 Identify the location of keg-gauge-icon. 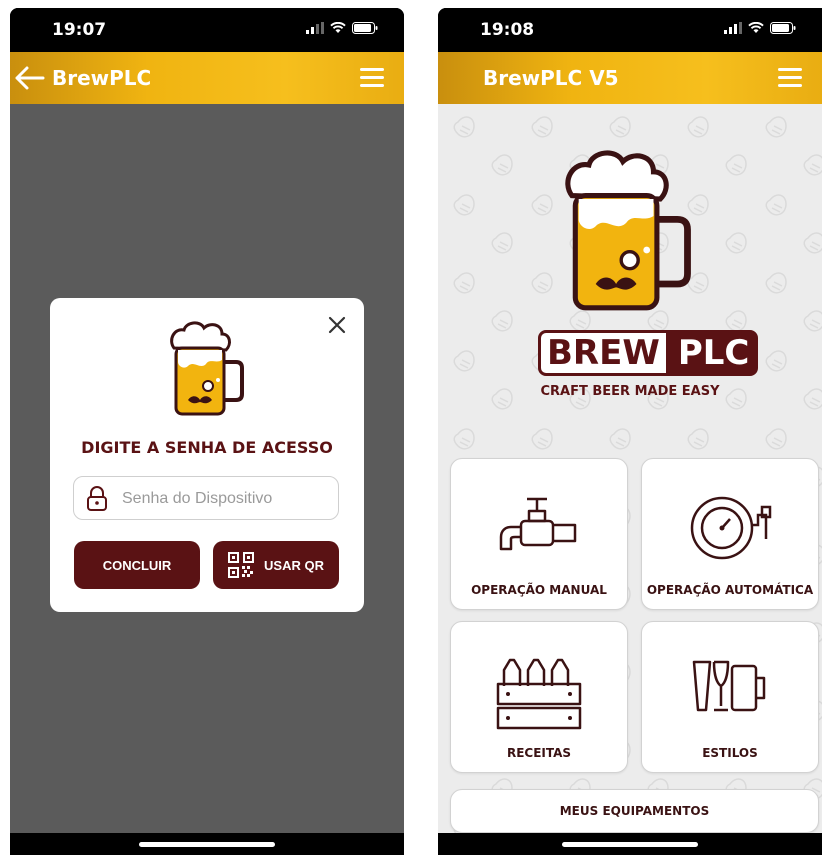
(731, 528).